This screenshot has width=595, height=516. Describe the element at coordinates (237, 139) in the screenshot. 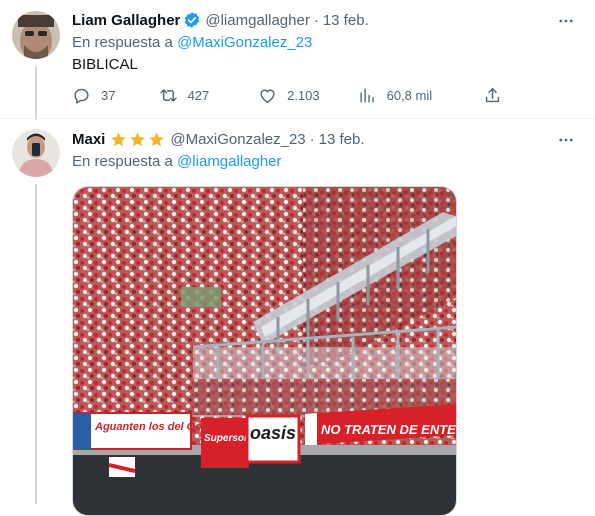

I see `author-handle: @MaxiGonzalez_23` at that location.